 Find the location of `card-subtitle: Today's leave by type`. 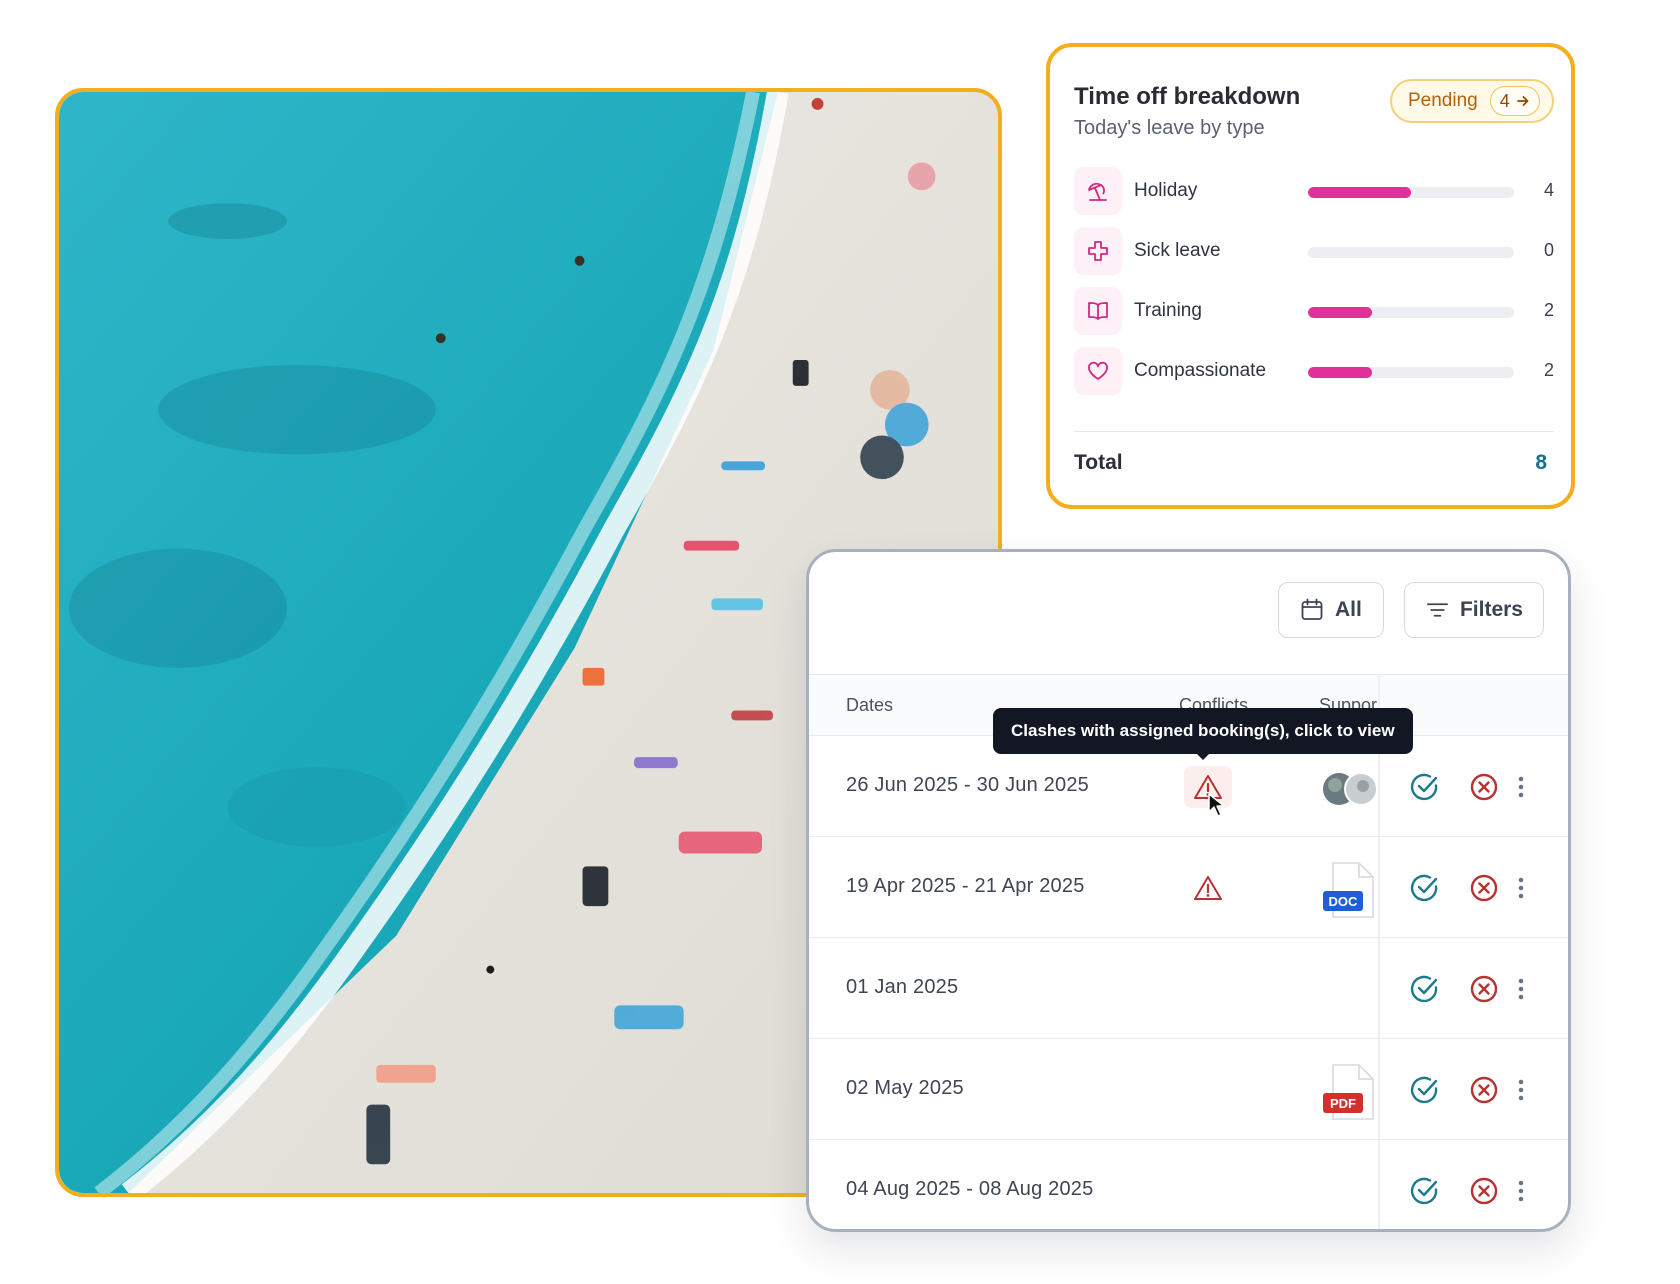

card-subtitle: Today's leave by type is located at coordinates (1169, 128).